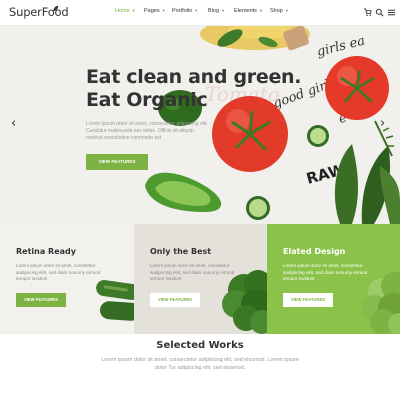  I want to click on panel-title: Elated Design, so click(314, 251).